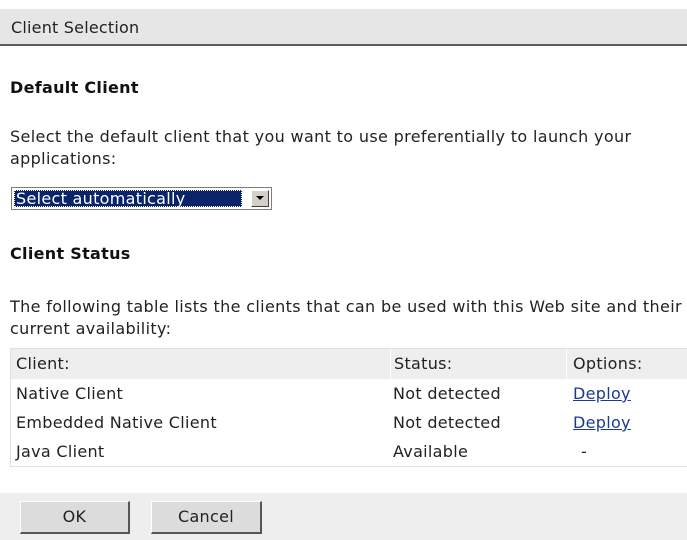 The image size is (687, 540). Describe the element at coordinates (260, 198) in the screenshot. I see `dropdown-arrow-icon` at that location.